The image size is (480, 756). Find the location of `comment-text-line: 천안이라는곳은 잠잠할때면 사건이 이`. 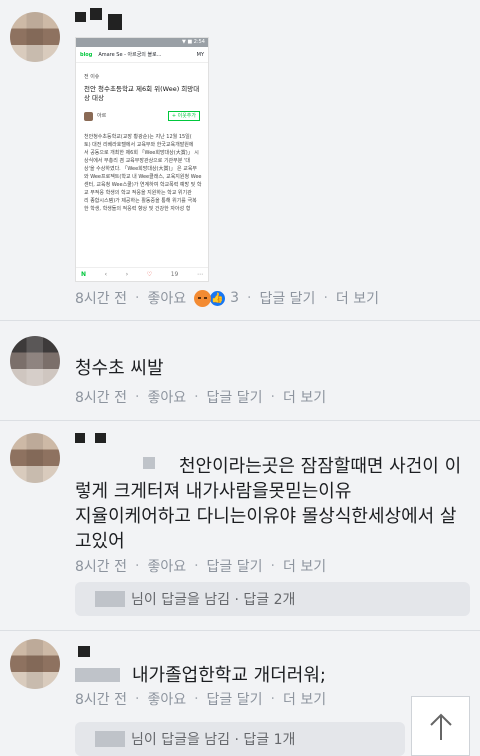

comment-text-line: 천안이라는곳은 잠잠할때면 사건이 이 is located at coordinates (320, 466).